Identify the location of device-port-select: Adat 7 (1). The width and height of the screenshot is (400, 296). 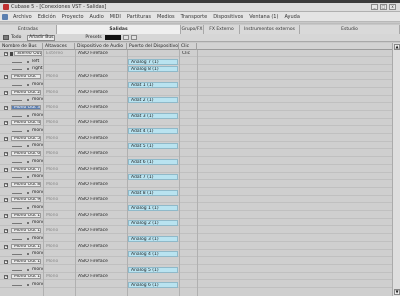
(153, 177).